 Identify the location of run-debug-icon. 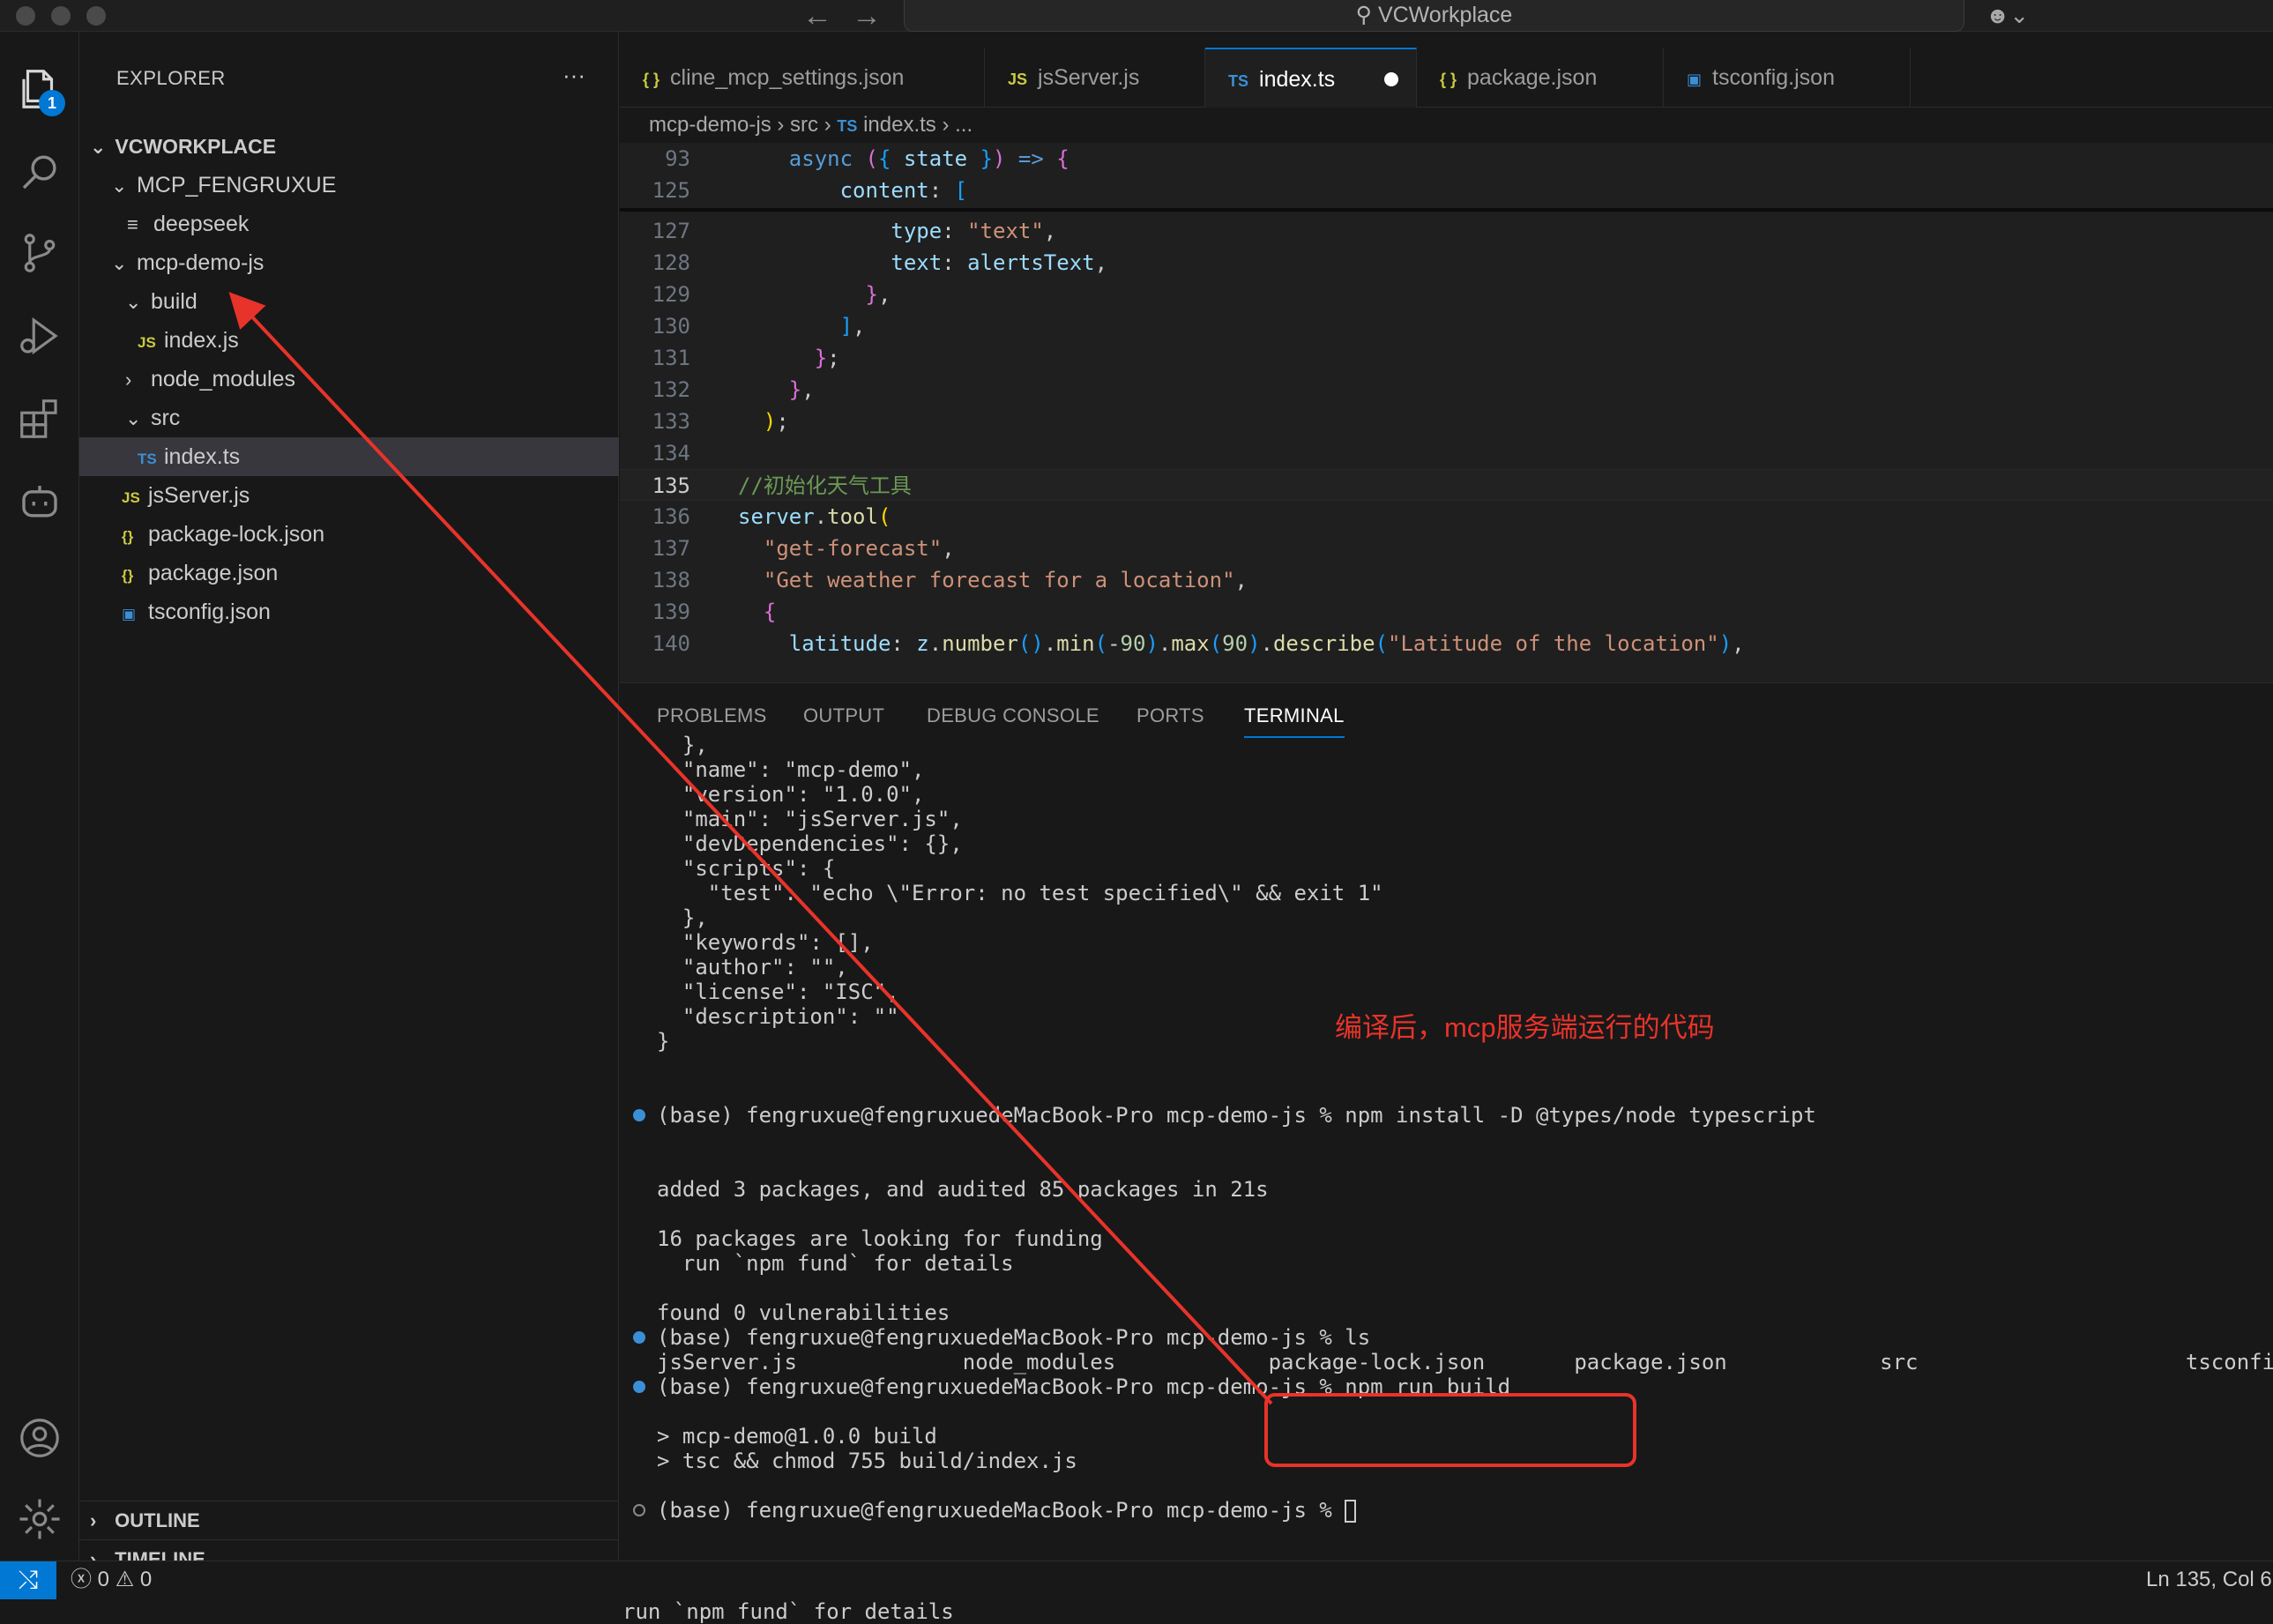
(39, 336).